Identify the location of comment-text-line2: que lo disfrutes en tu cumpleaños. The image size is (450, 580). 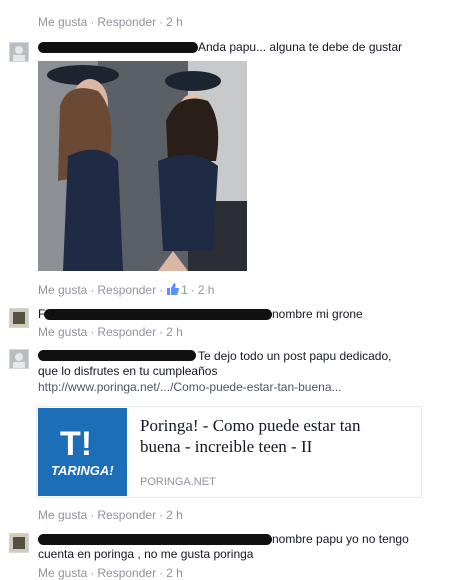
(128, 371).